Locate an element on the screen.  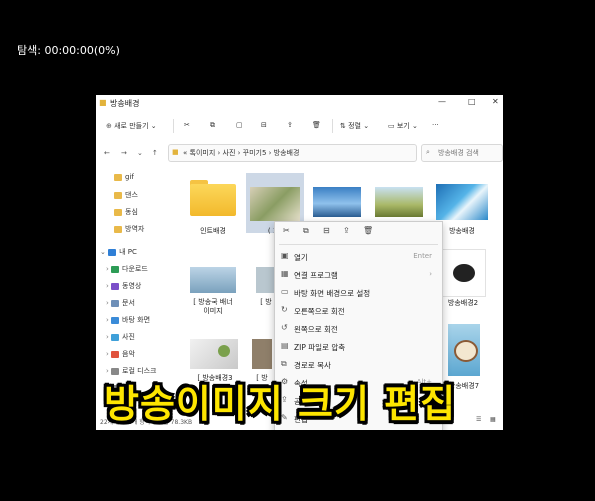
sidebar-item-childhood: 동심 is located at coordinates (126, 212).